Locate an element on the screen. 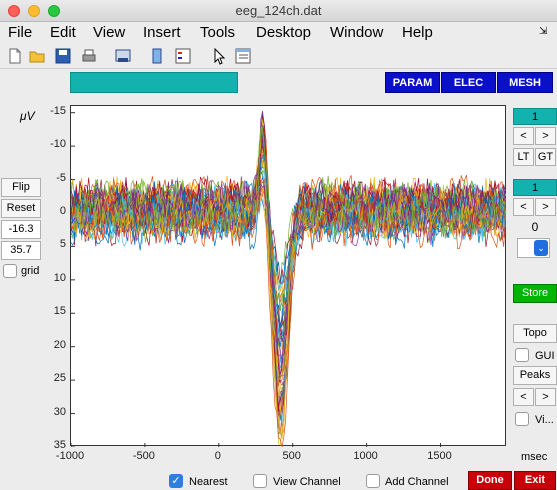 This screenshot has width=557, height=490. elec-button: ELEC is located at coordinates (468, 82).